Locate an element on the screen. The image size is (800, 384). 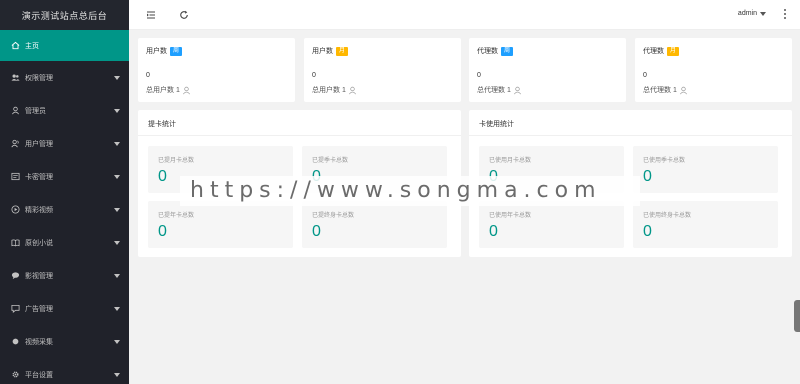
tile-label: 已使用年卡总数 is located at coordinates (510, 216).